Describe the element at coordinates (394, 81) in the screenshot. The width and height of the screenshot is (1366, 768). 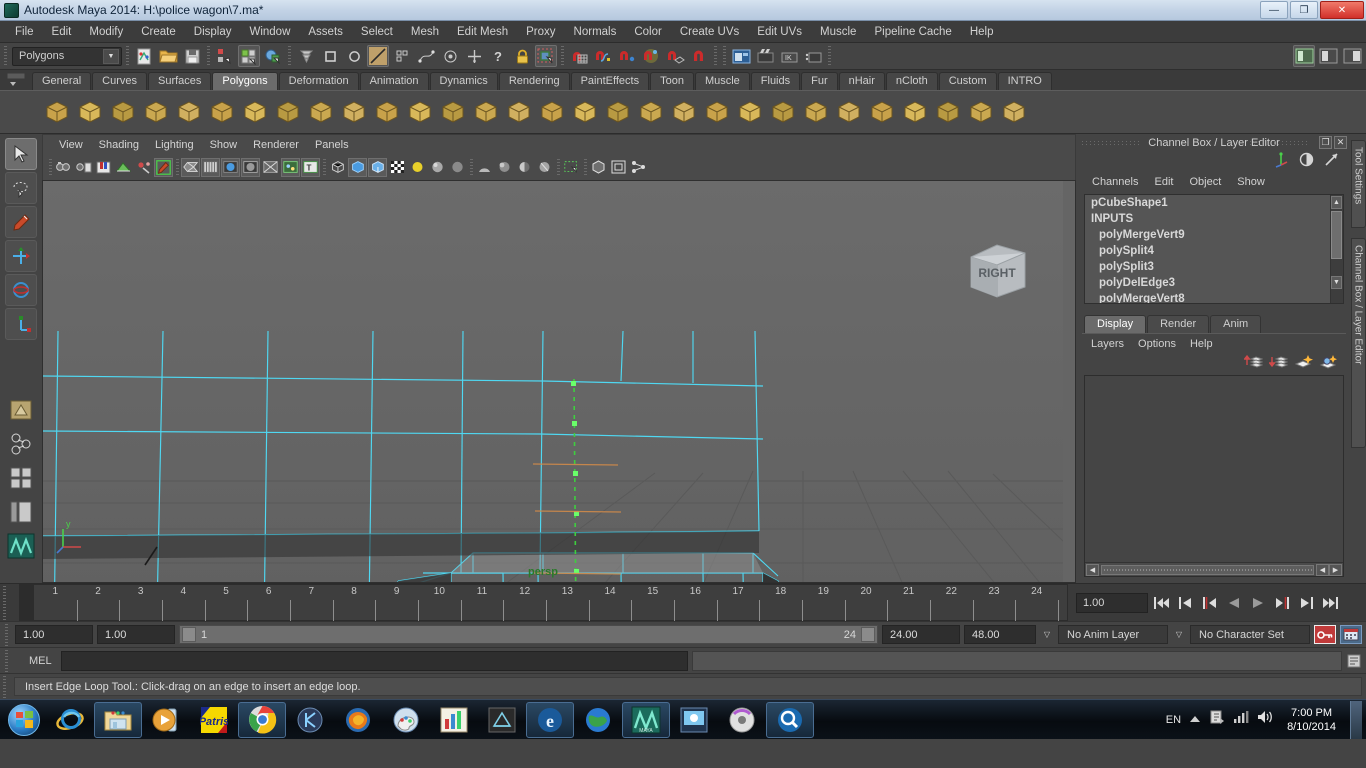
I see `shelf-tab-animation: Animation` at that location.